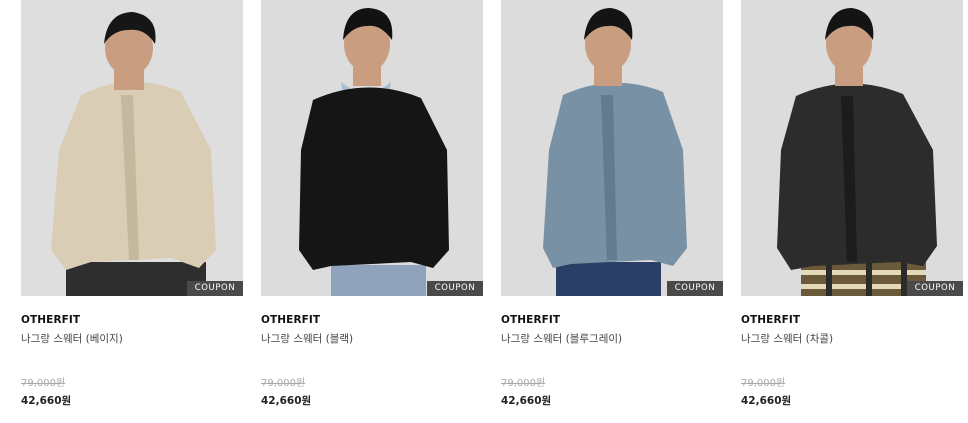  Describe the element at coordinates (561, 338) in the screenshot. I see `product-name: 나그랑 스웨터 (블루그레이)` at that location.